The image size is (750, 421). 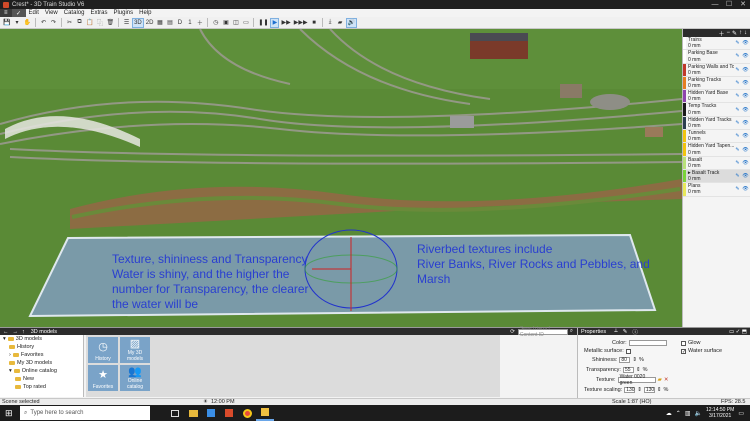 What do you see at coordinates (688, 413) in the screenshot?
I see `network-icon: ▥` at bounding box center [688, 413].